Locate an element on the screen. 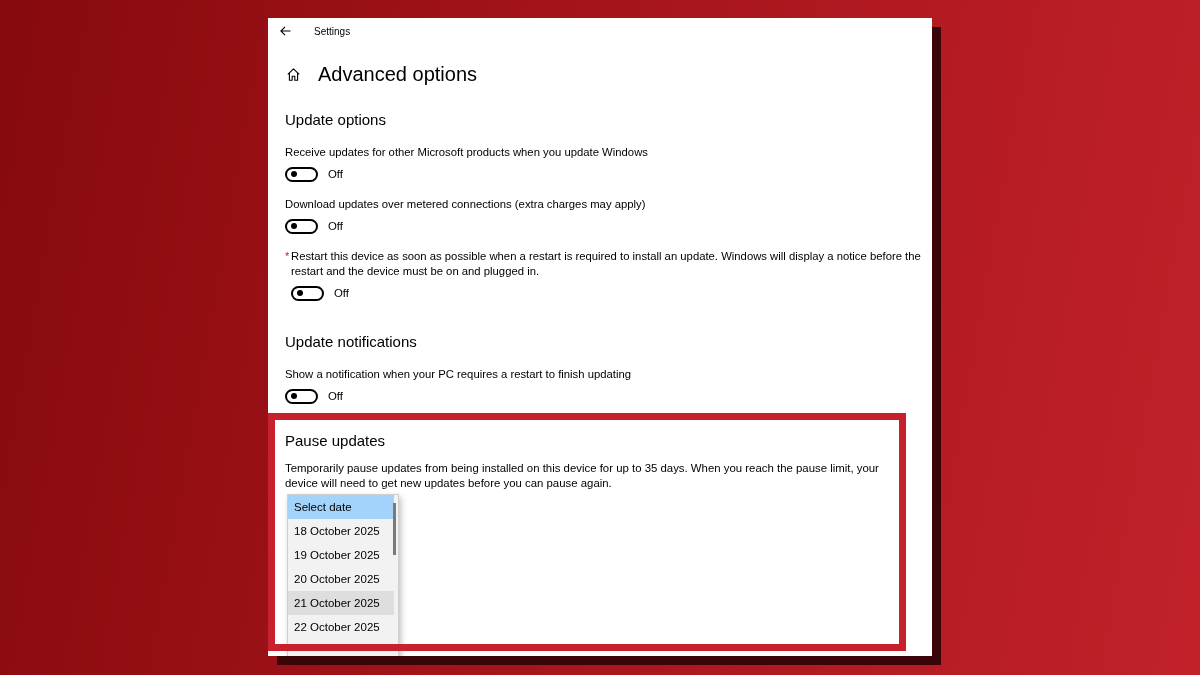  page-title: Advanced options is located at coordinates (397, 74).